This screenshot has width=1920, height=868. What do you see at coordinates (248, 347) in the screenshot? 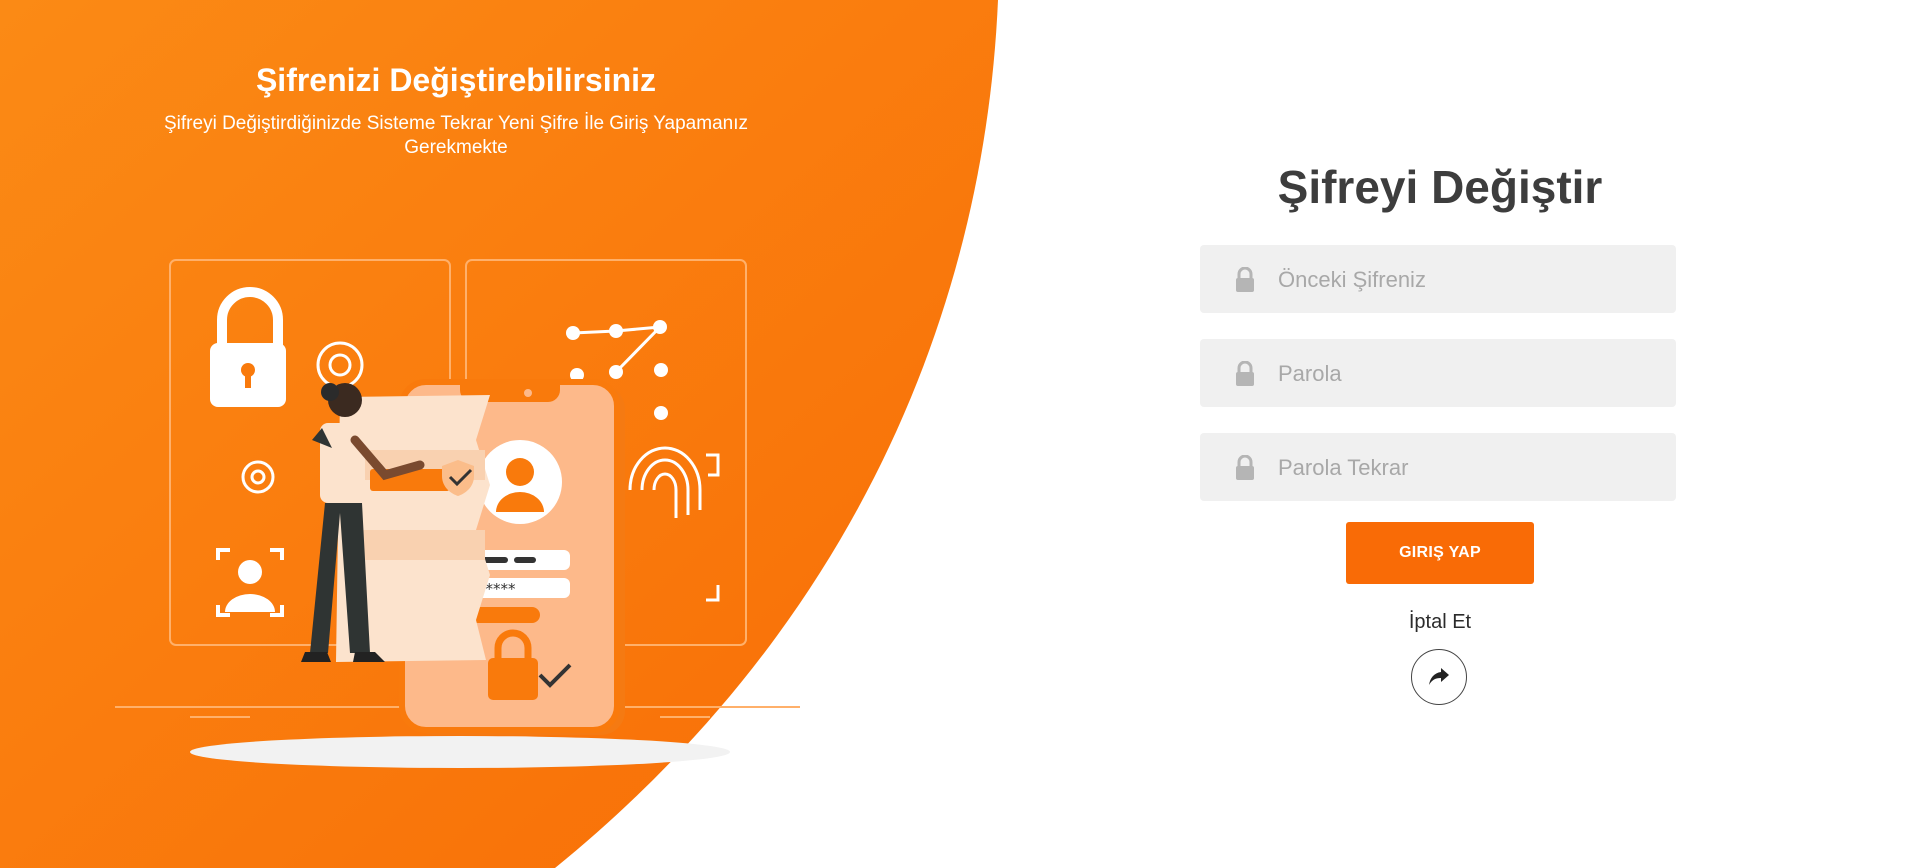
I see `padlock-icon` at bounding box center [248, 347].